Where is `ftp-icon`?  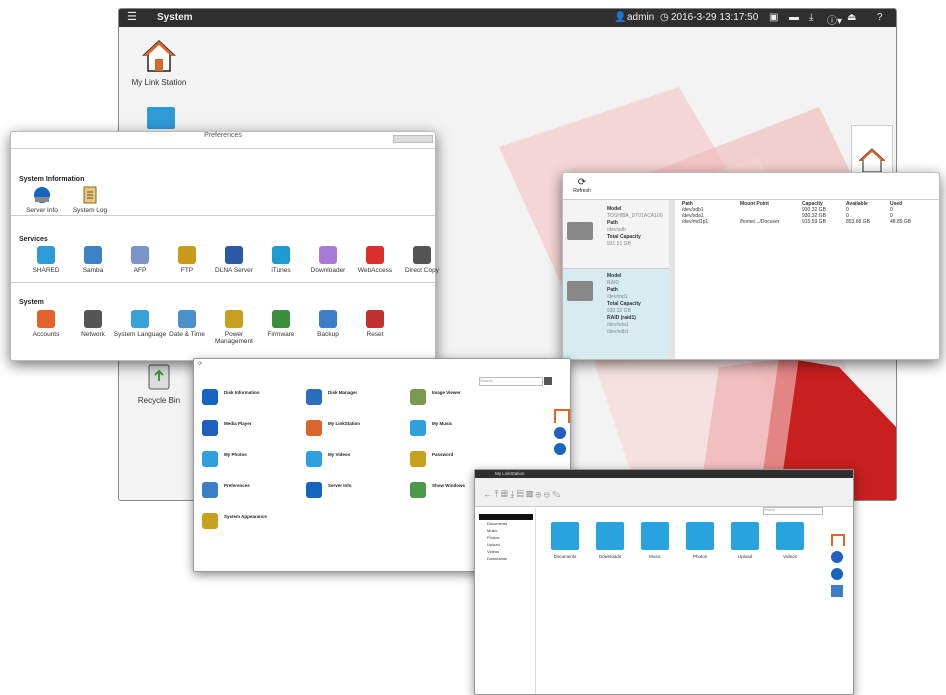 ftp-icon is located at coordinates (187, 255).